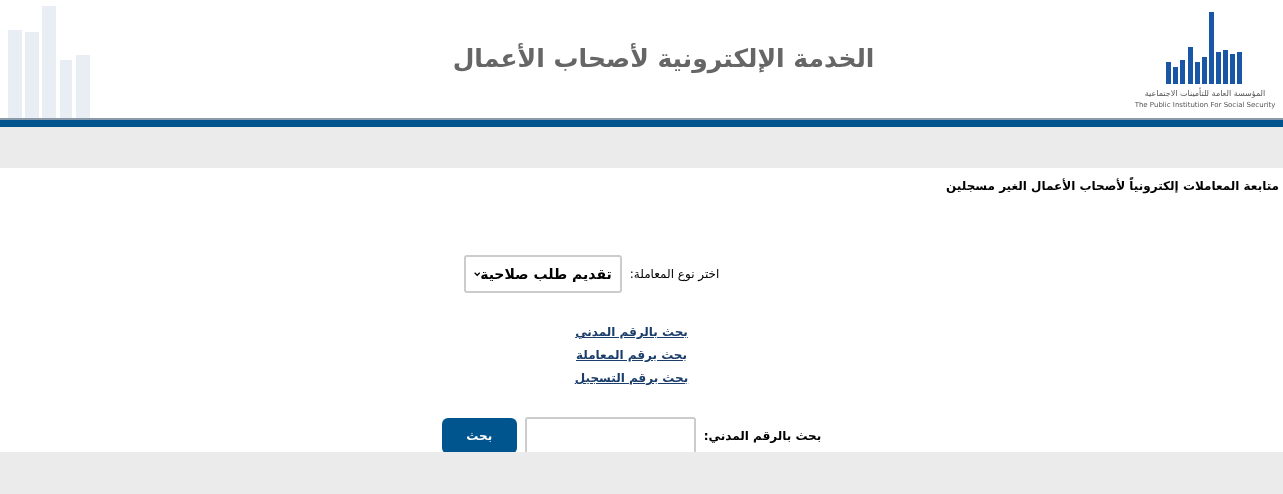 Image resolution: width=1283 pixels, height=494 pixels. Describe the element at coordinates (1205, 47) in the screenshot. I see `logo-icon` at that location.